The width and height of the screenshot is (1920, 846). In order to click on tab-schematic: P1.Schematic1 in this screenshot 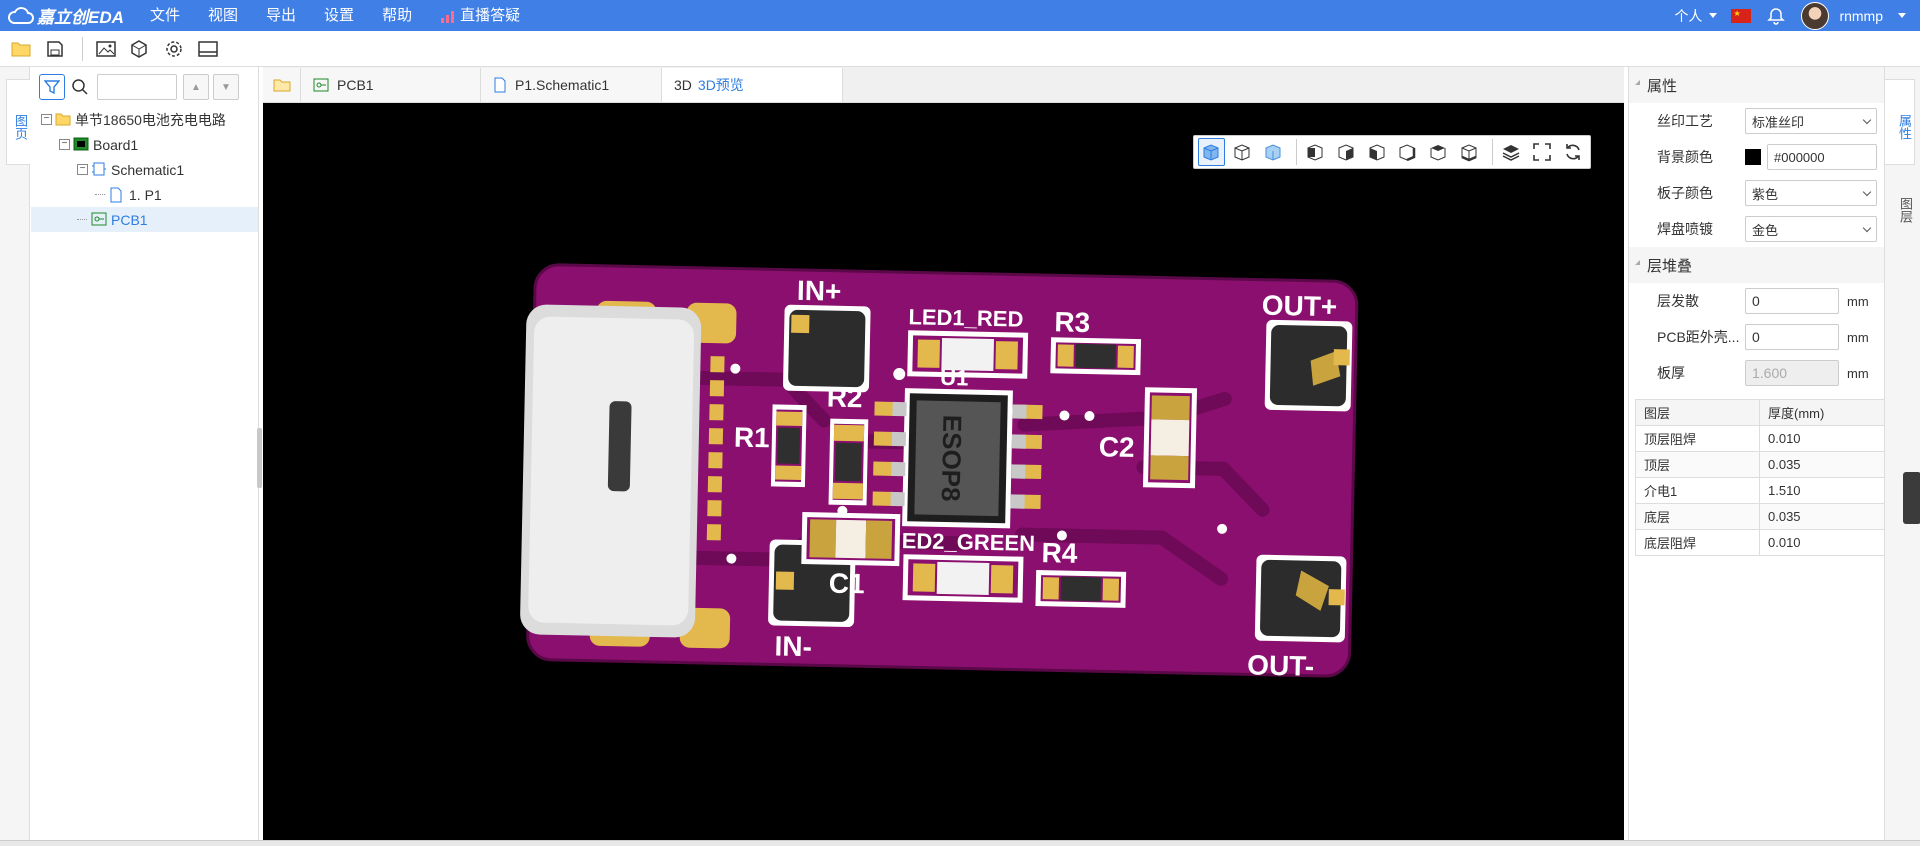, I will do `click(571, 85)`.